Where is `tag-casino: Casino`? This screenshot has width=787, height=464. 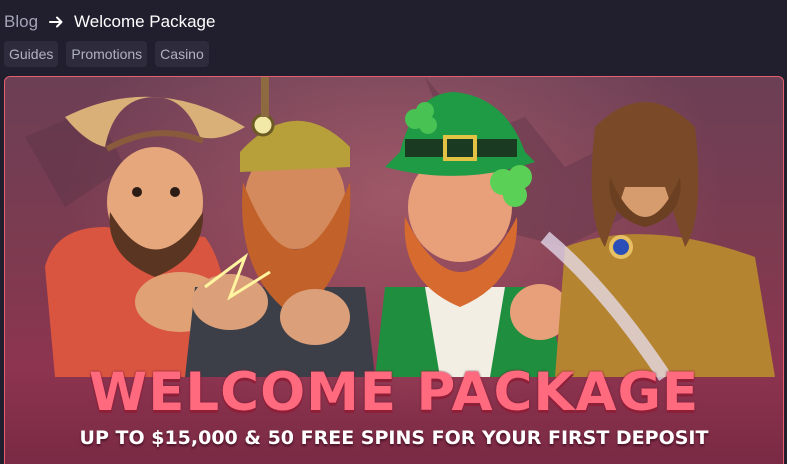 tag-casino: Casino is located at coordinates (182, 54).